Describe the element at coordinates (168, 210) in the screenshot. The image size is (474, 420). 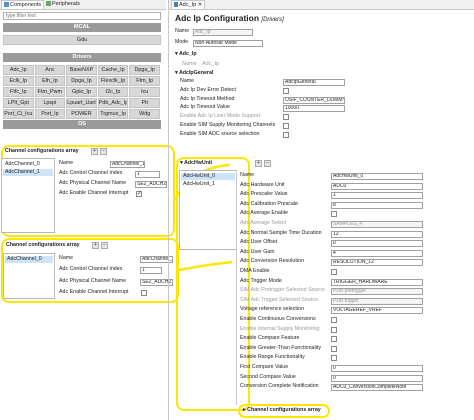
I see `panel-divider` at that location.